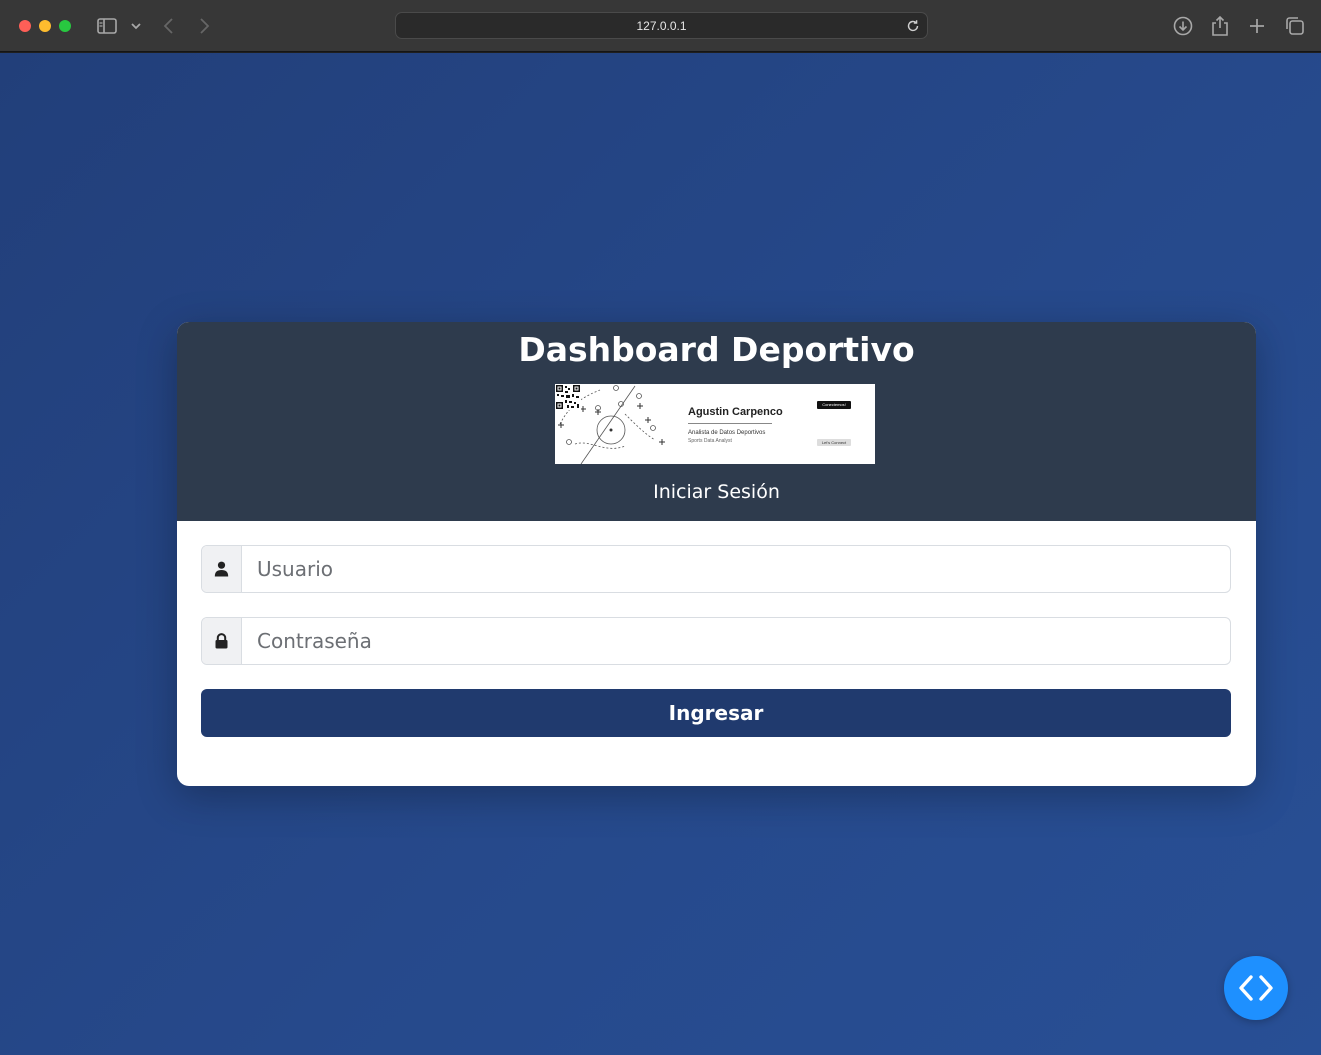 This screenshot has height=1055, width=1321. I want to click on code-toggle-button, so click(1256, 988).